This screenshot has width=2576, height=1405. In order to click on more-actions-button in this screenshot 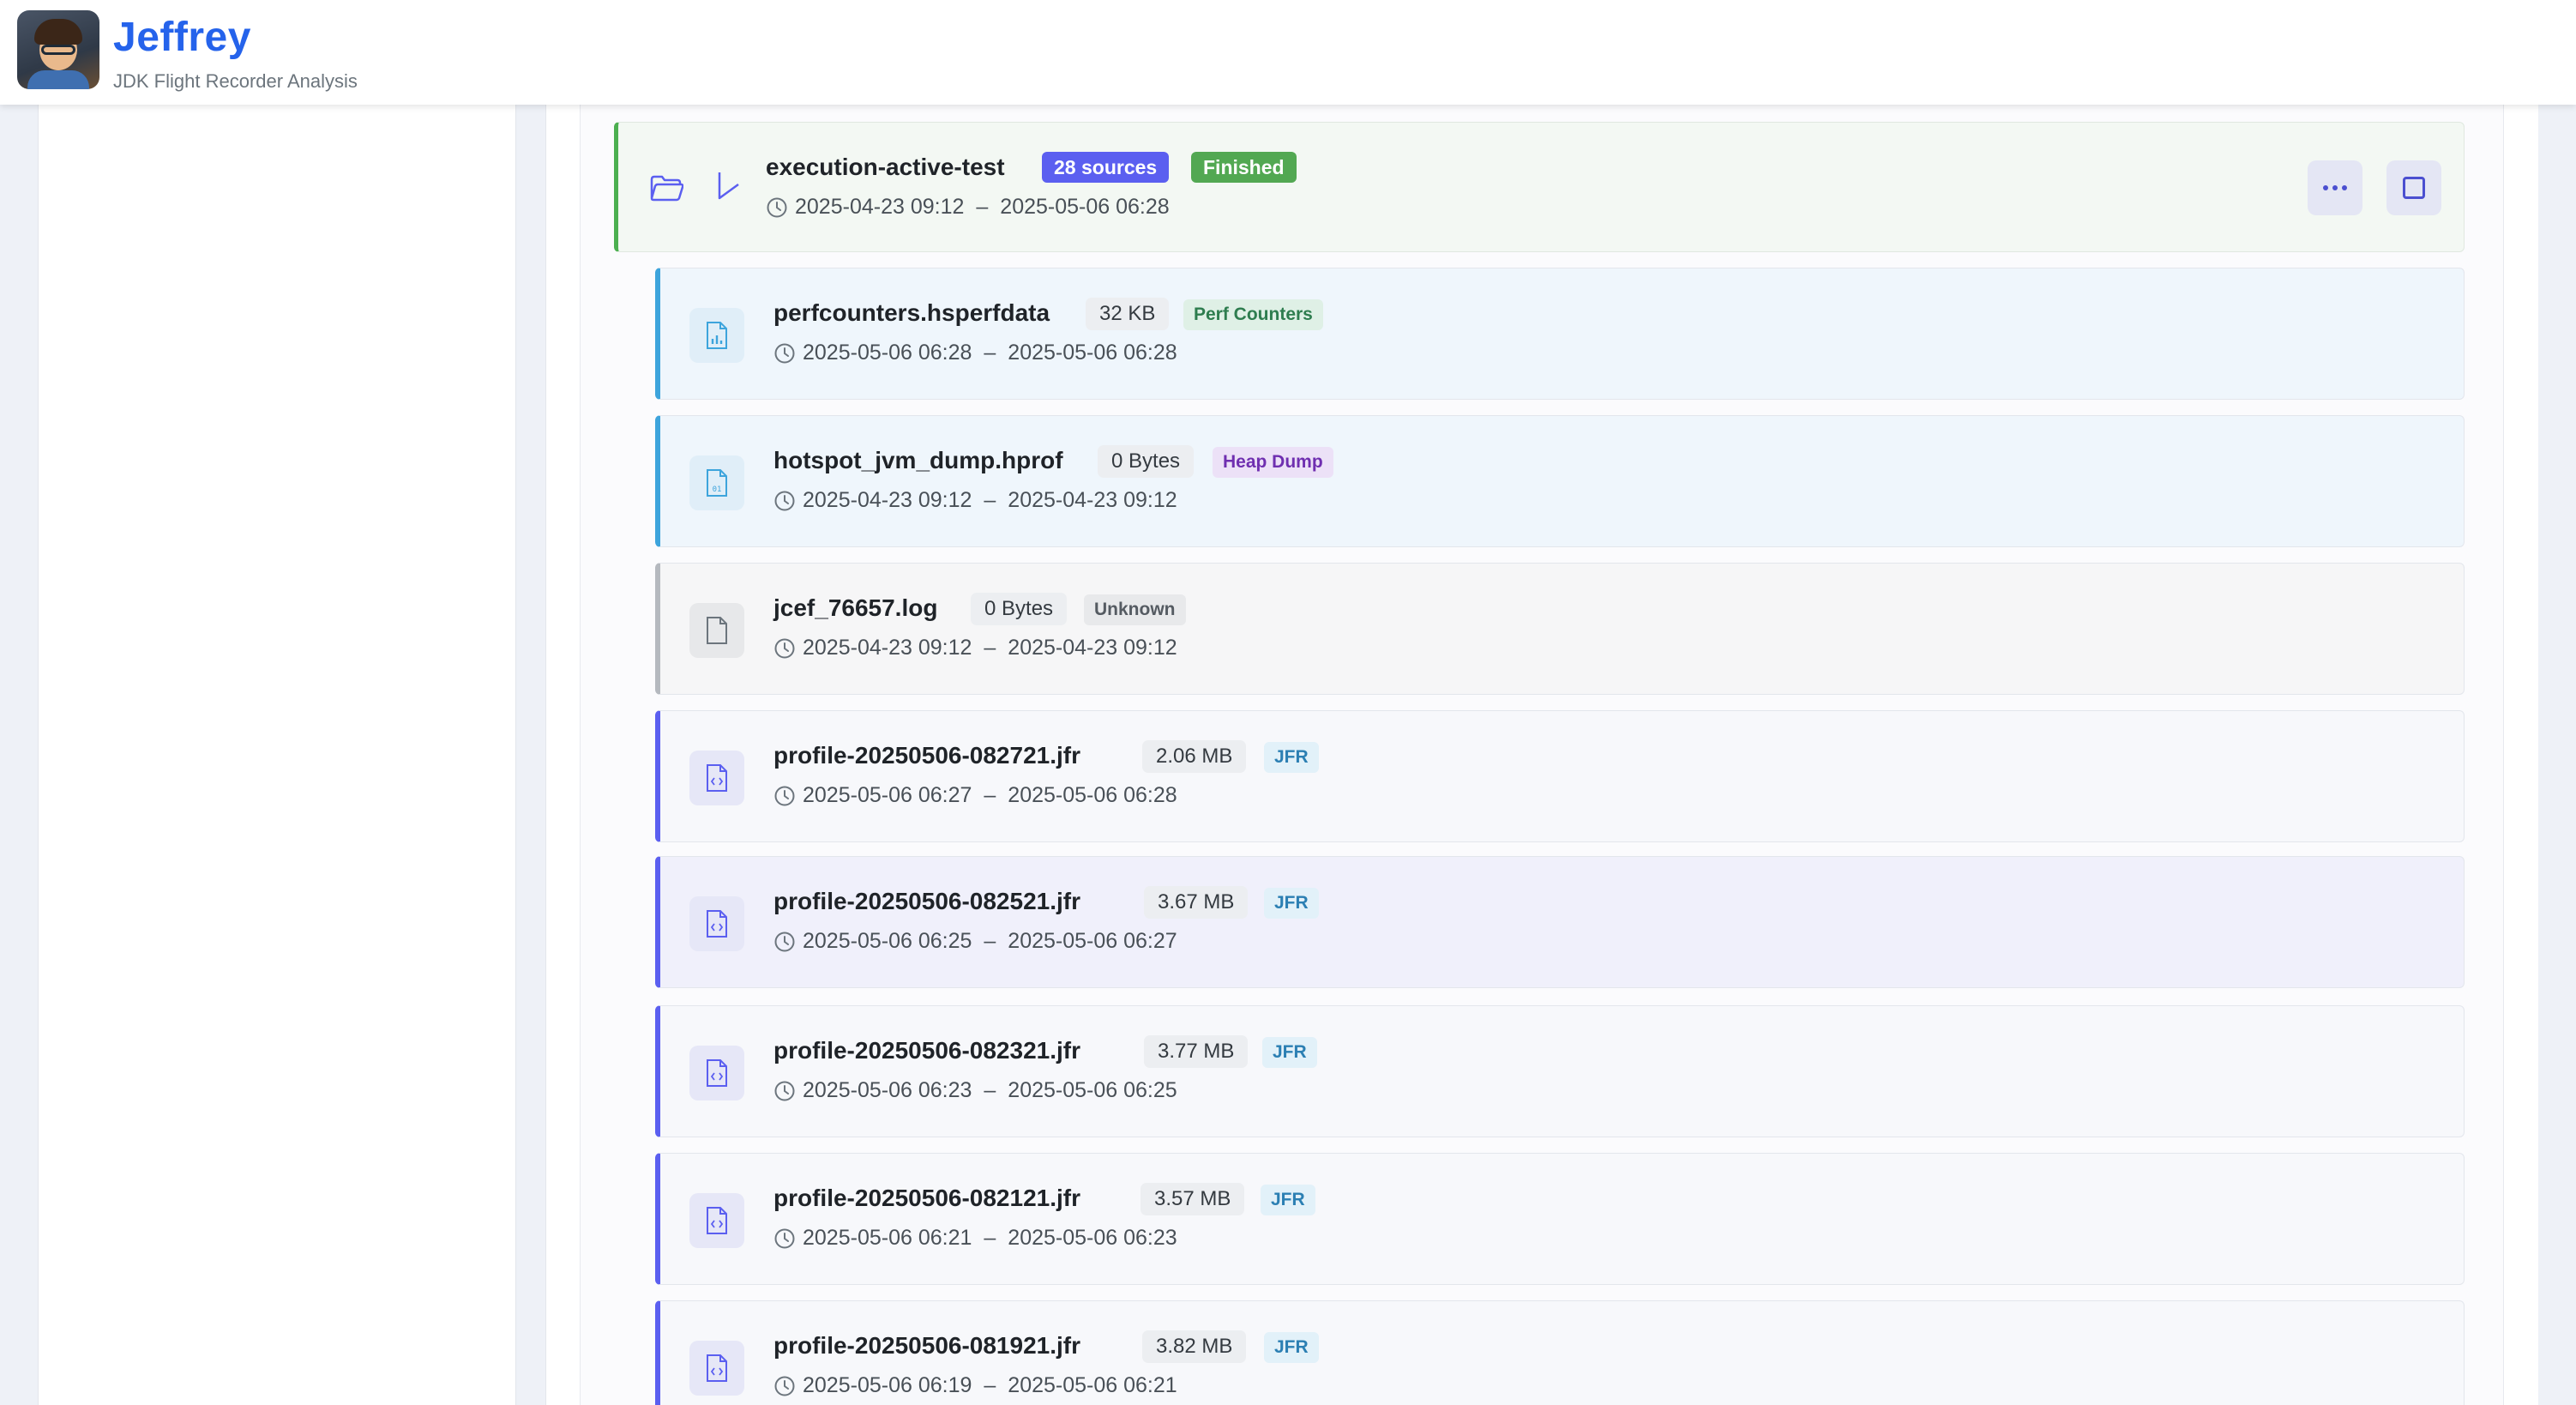, I will do `click(2335, 187)`.